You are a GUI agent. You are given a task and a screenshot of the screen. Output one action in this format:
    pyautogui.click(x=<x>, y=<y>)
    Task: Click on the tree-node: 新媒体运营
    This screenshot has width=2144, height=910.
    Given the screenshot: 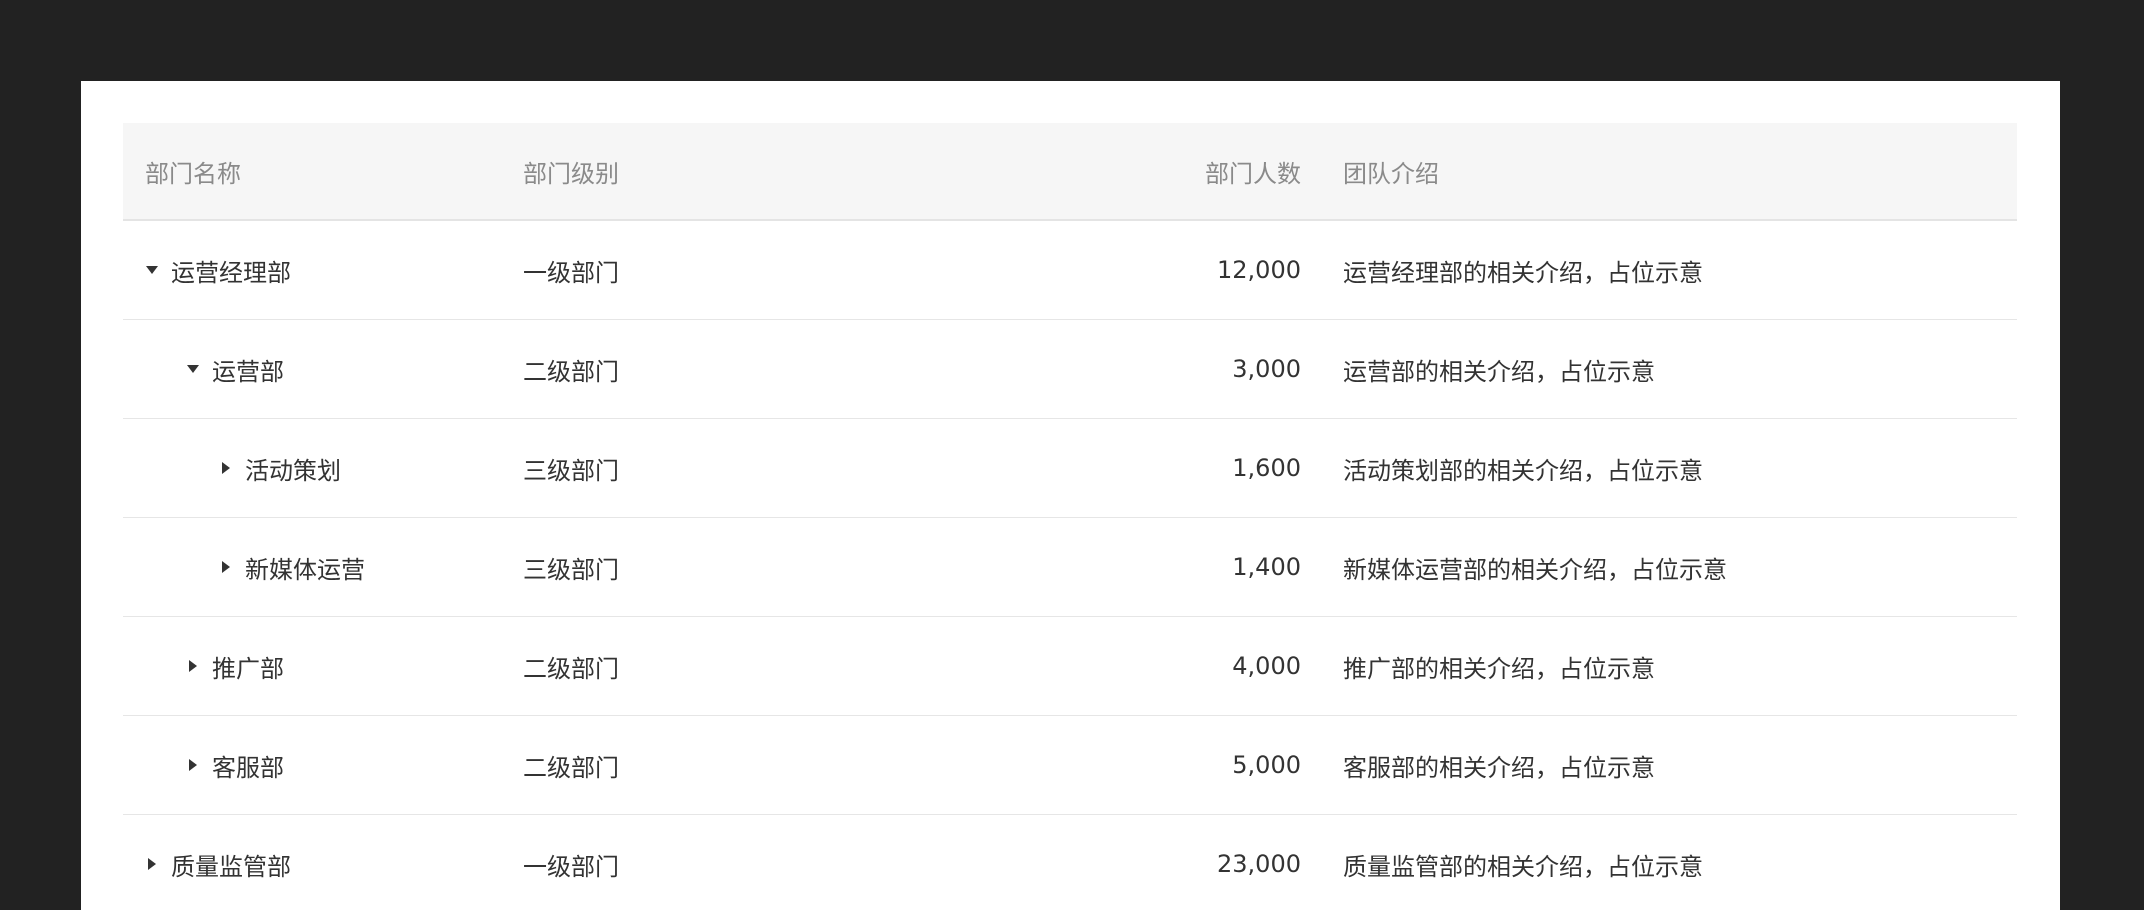 What is the action you would take?
    pyautogui.click(x=292, y=567)
    